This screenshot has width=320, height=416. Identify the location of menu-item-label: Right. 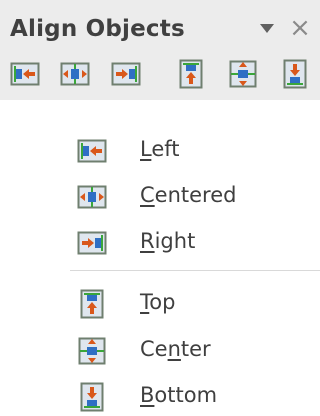
(168, 241).